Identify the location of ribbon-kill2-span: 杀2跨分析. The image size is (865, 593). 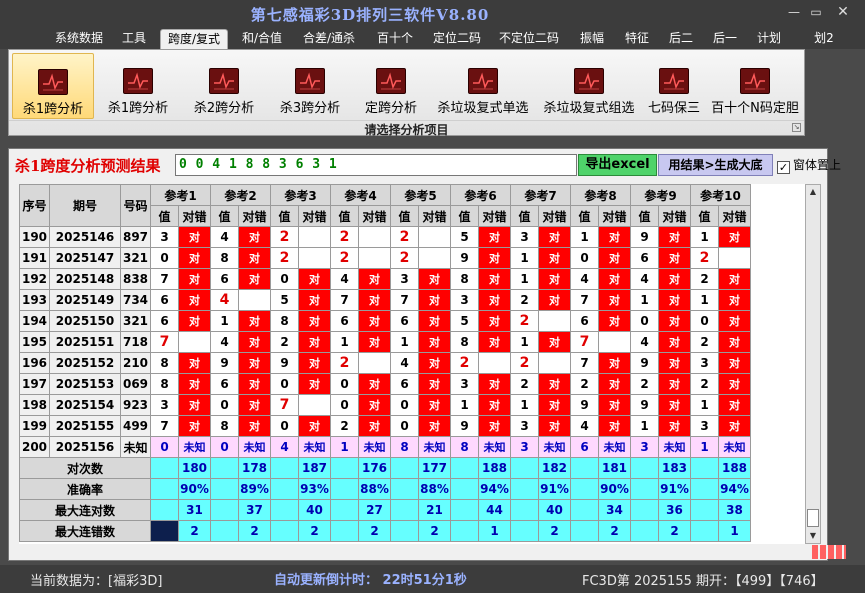
(224, 86).